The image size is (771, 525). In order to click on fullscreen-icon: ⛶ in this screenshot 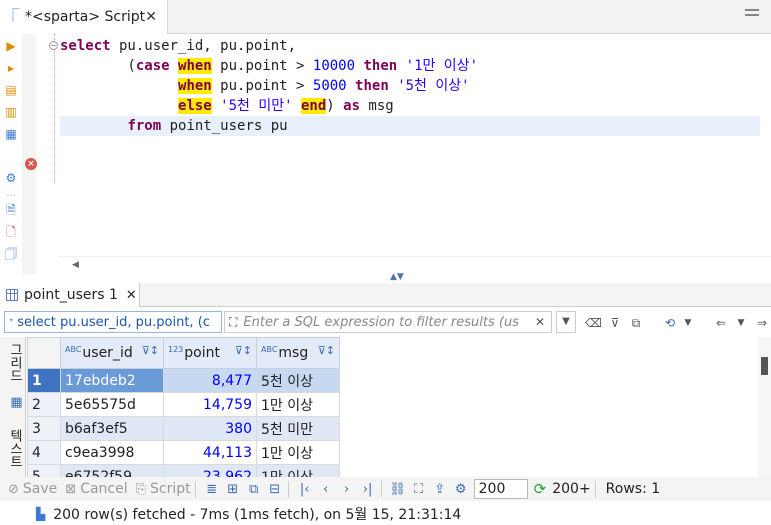, I will do `click(419, 489)`.